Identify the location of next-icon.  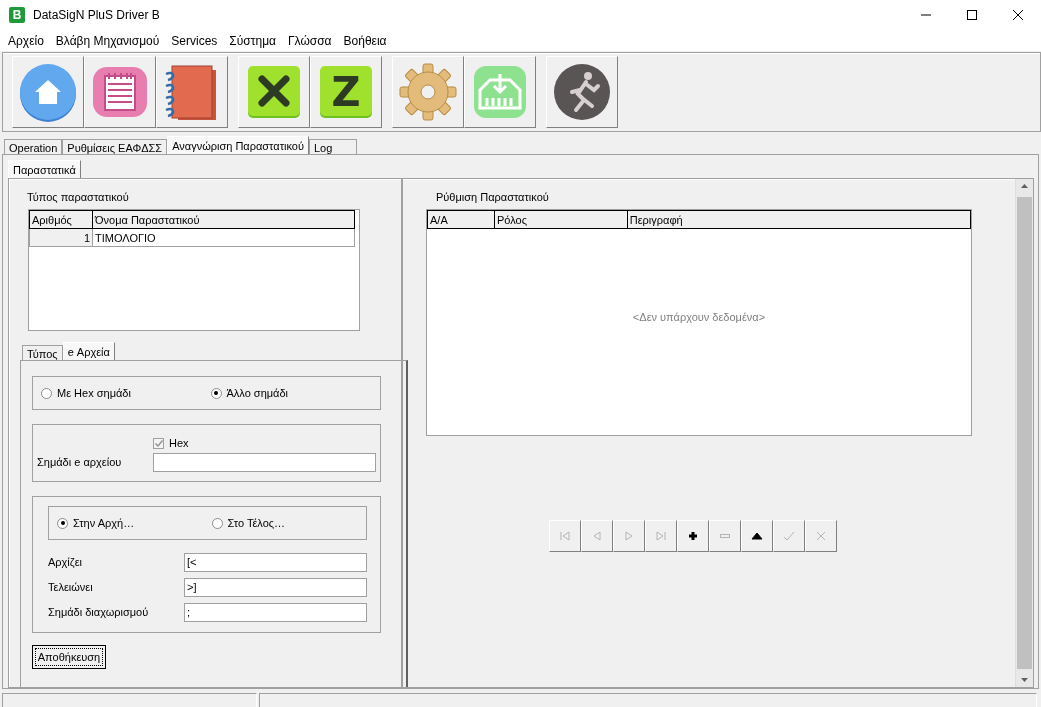
(629, 536).